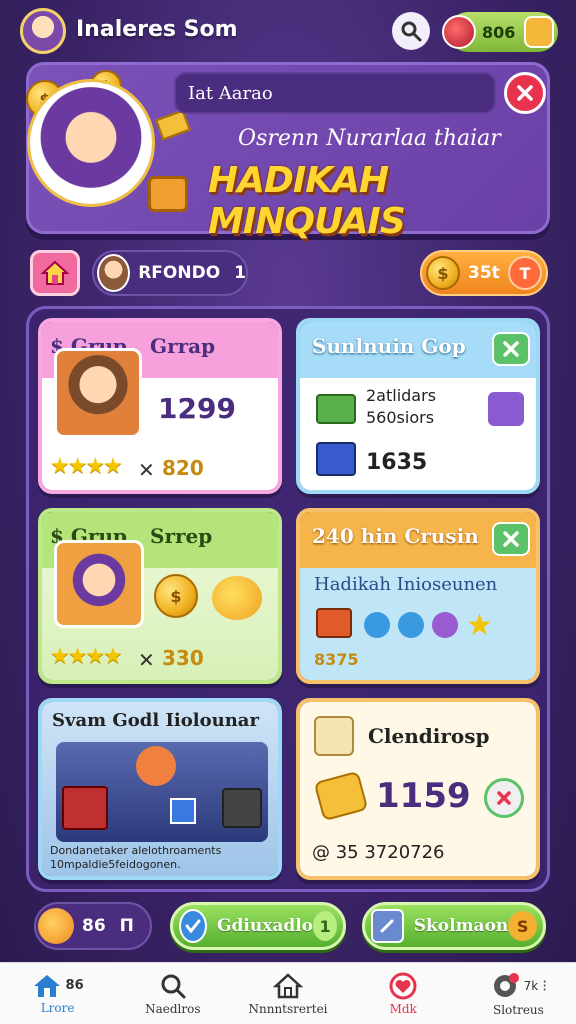  What do you see at coordinates (401, 395) in the screenshot?
I see `card-line1: 2atlidars` at bounding box center [401, 395].